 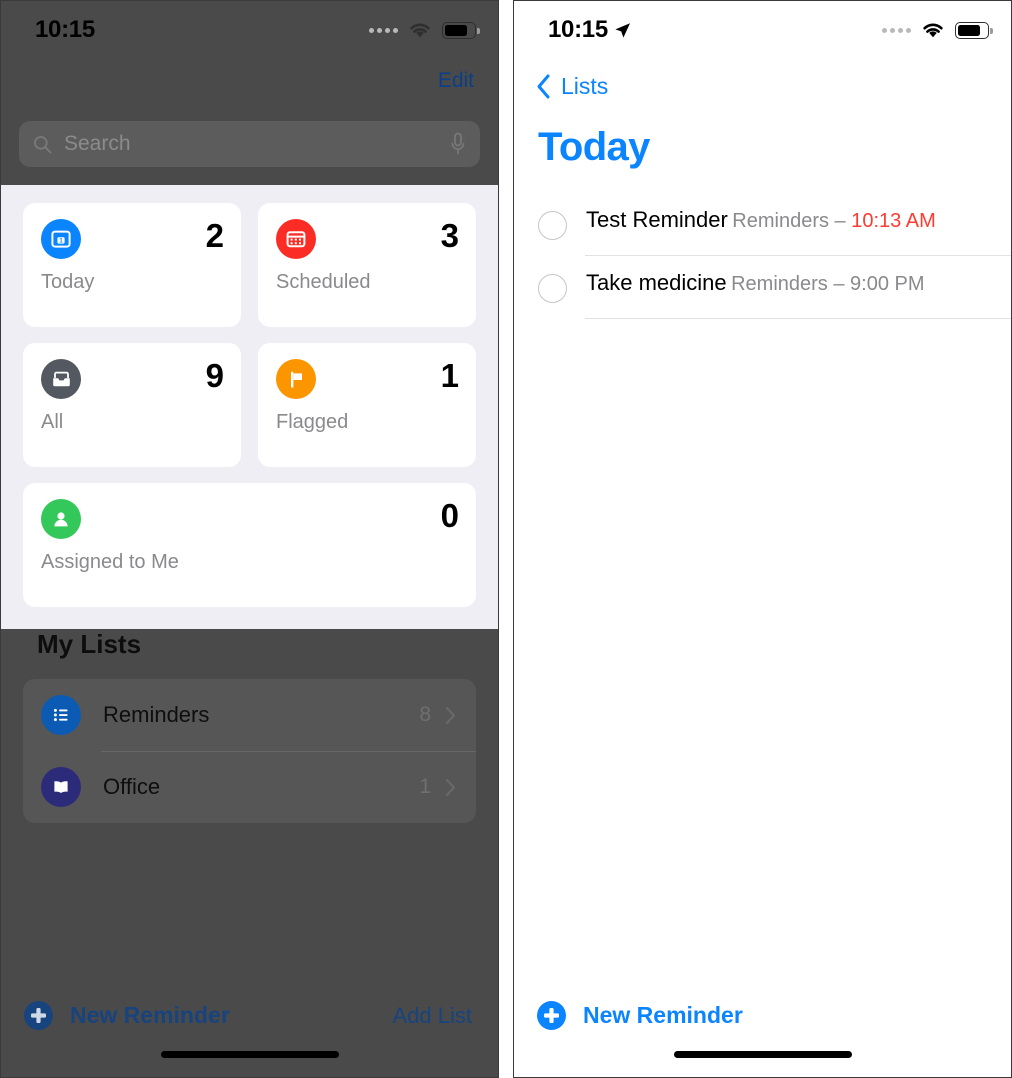 I want to click on reminder-row: Take medicine Reminders – 9:00 PM, so click(x=774, y=287).